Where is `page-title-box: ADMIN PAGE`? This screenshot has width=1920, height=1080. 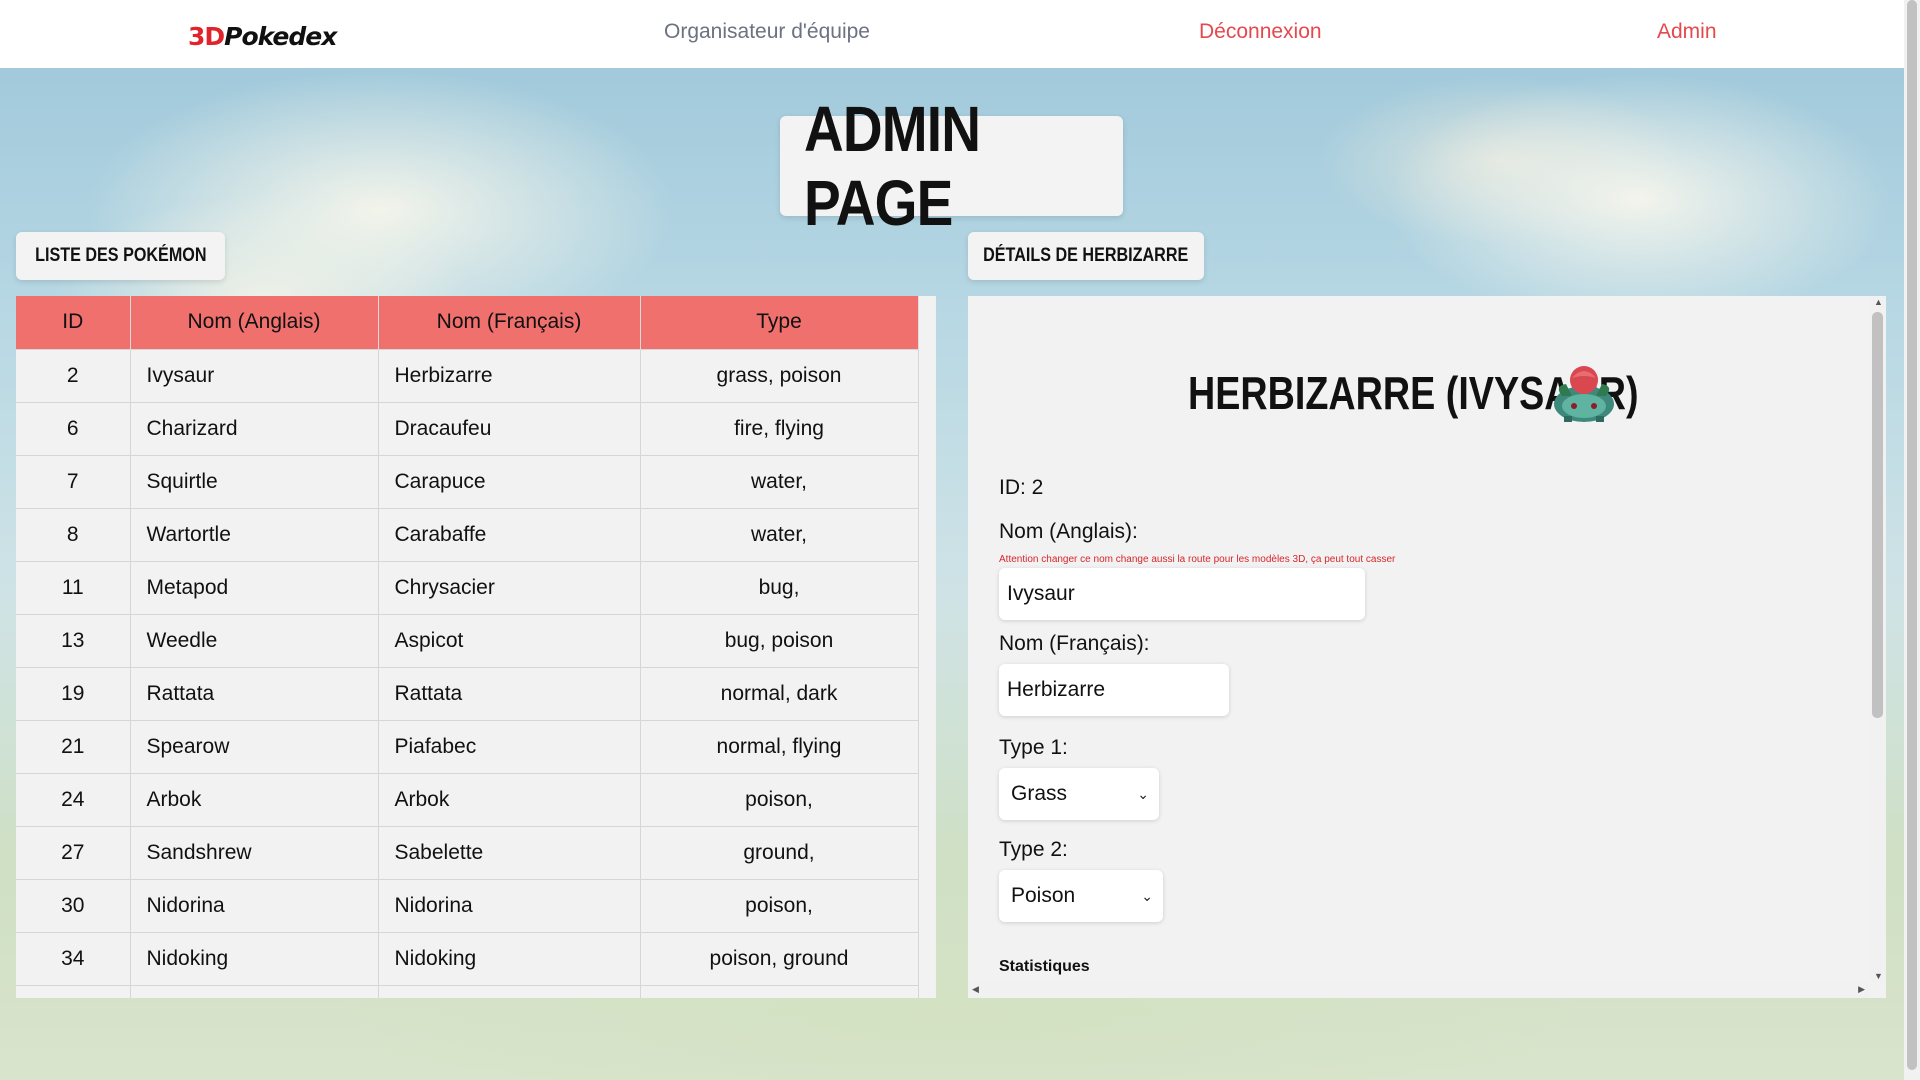
page-title-box: ADMIN PAGE is located at coordinates (951, 166).